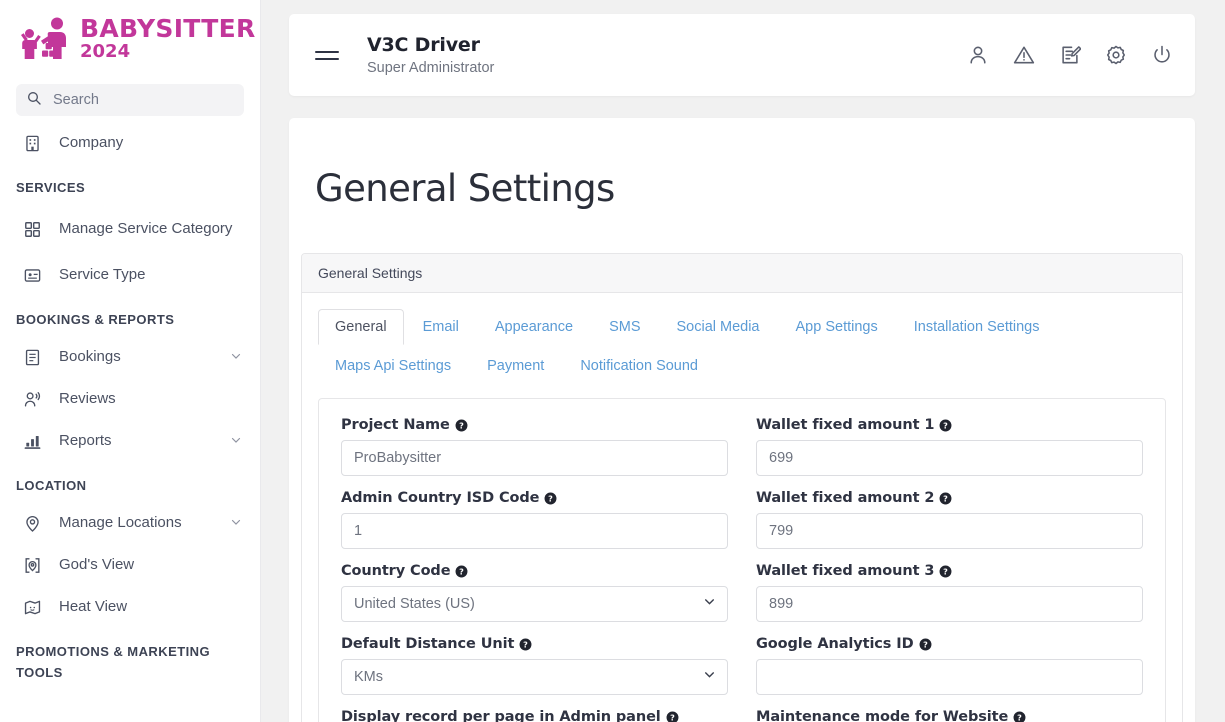 This screenshot has width=1225, height=722. What do you see at coordinates (1070, 55) in the screenshot?
I see `edit-document-icon` at bounding box center [1070, 55].